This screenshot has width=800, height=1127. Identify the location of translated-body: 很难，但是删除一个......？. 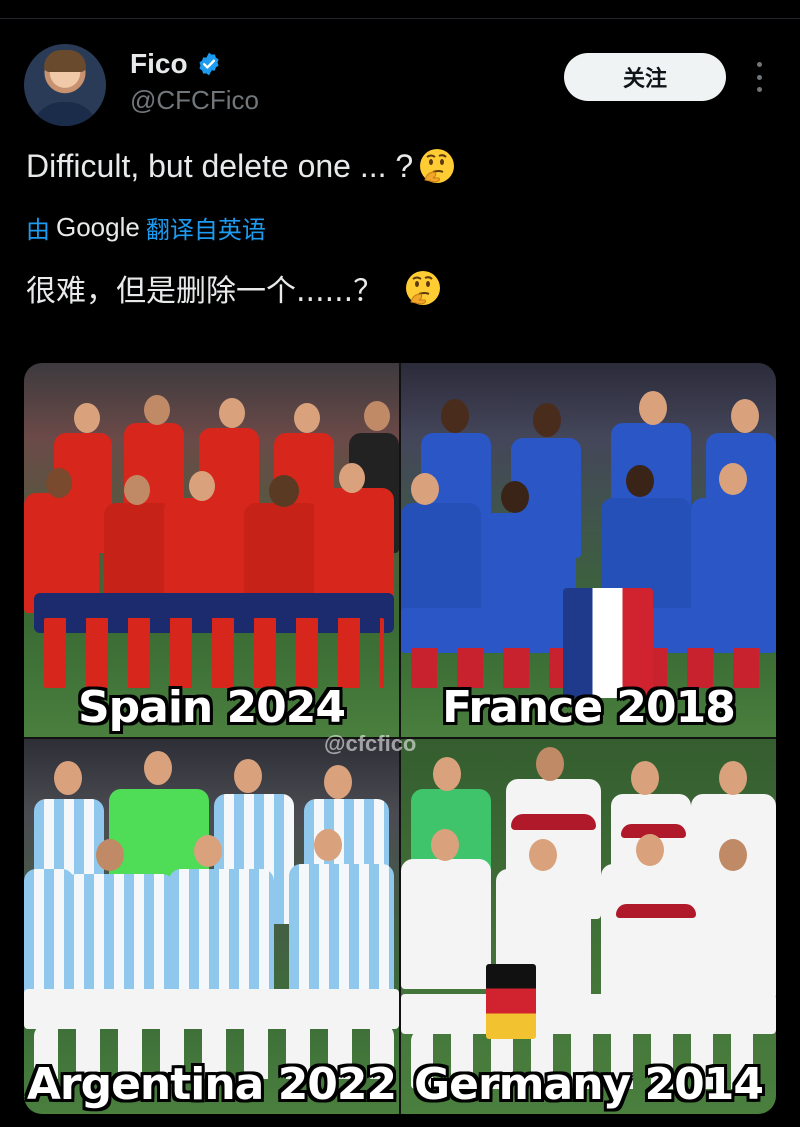
(205, 291).